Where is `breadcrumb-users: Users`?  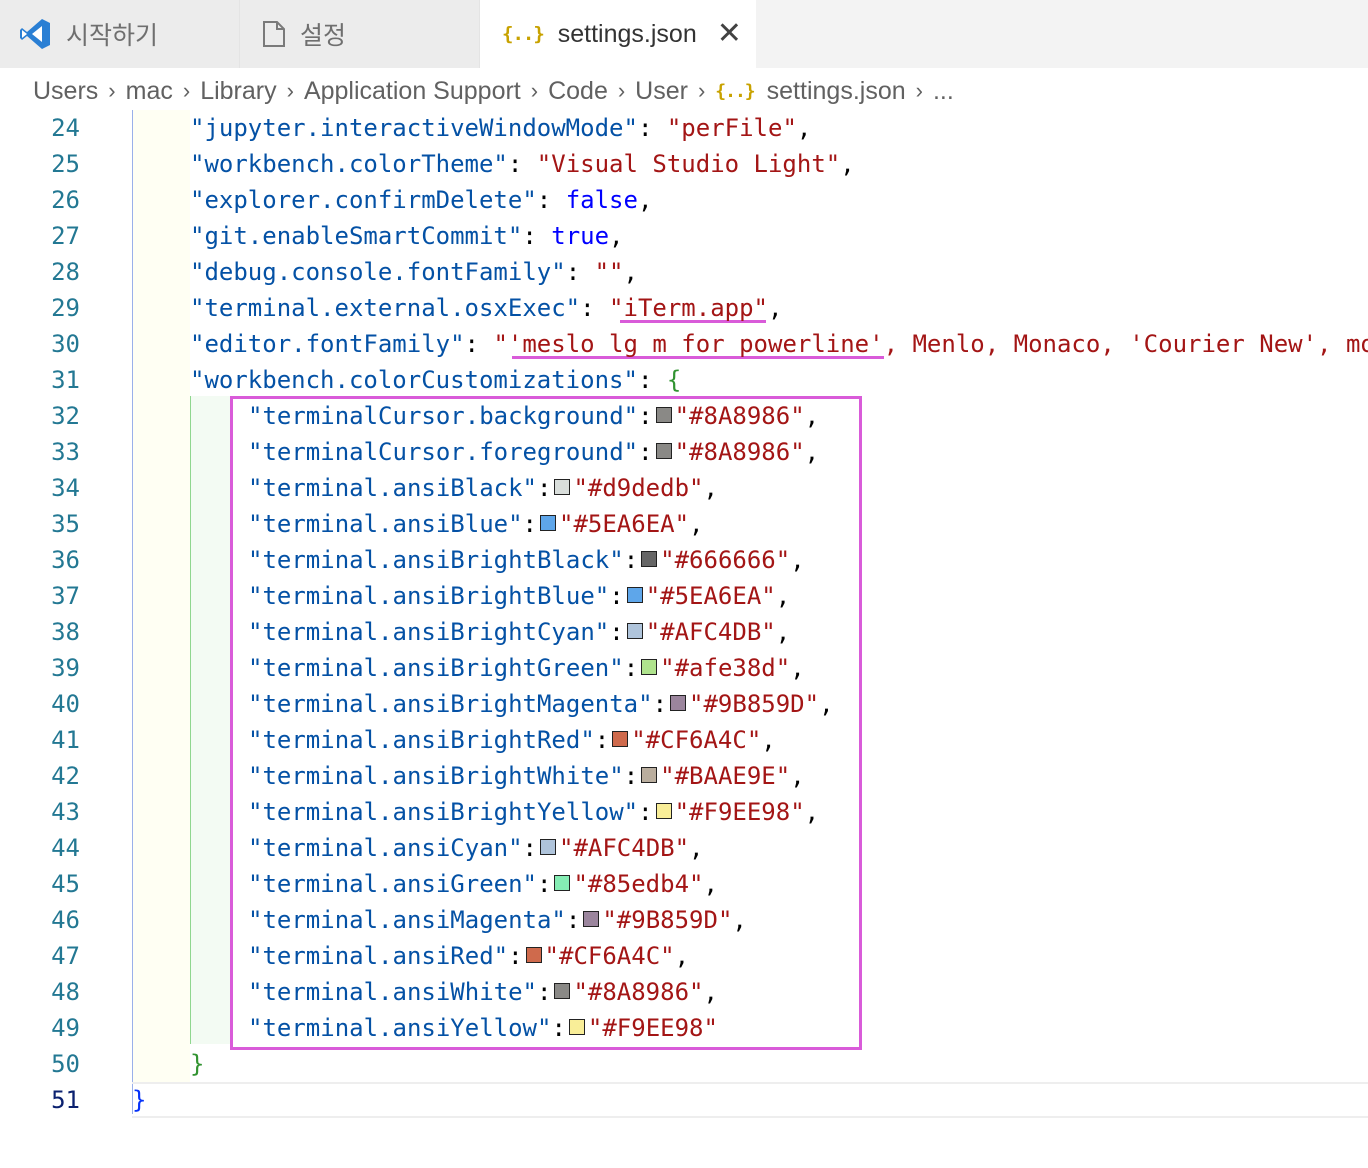 breadcrumb-users: Users is located at coordinates (65, 91).